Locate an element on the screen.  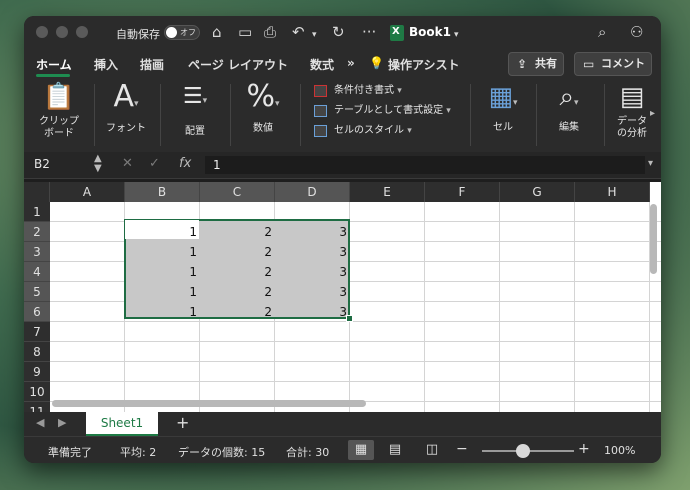
zoom-level: 100% is located at coordinates (619, 450).